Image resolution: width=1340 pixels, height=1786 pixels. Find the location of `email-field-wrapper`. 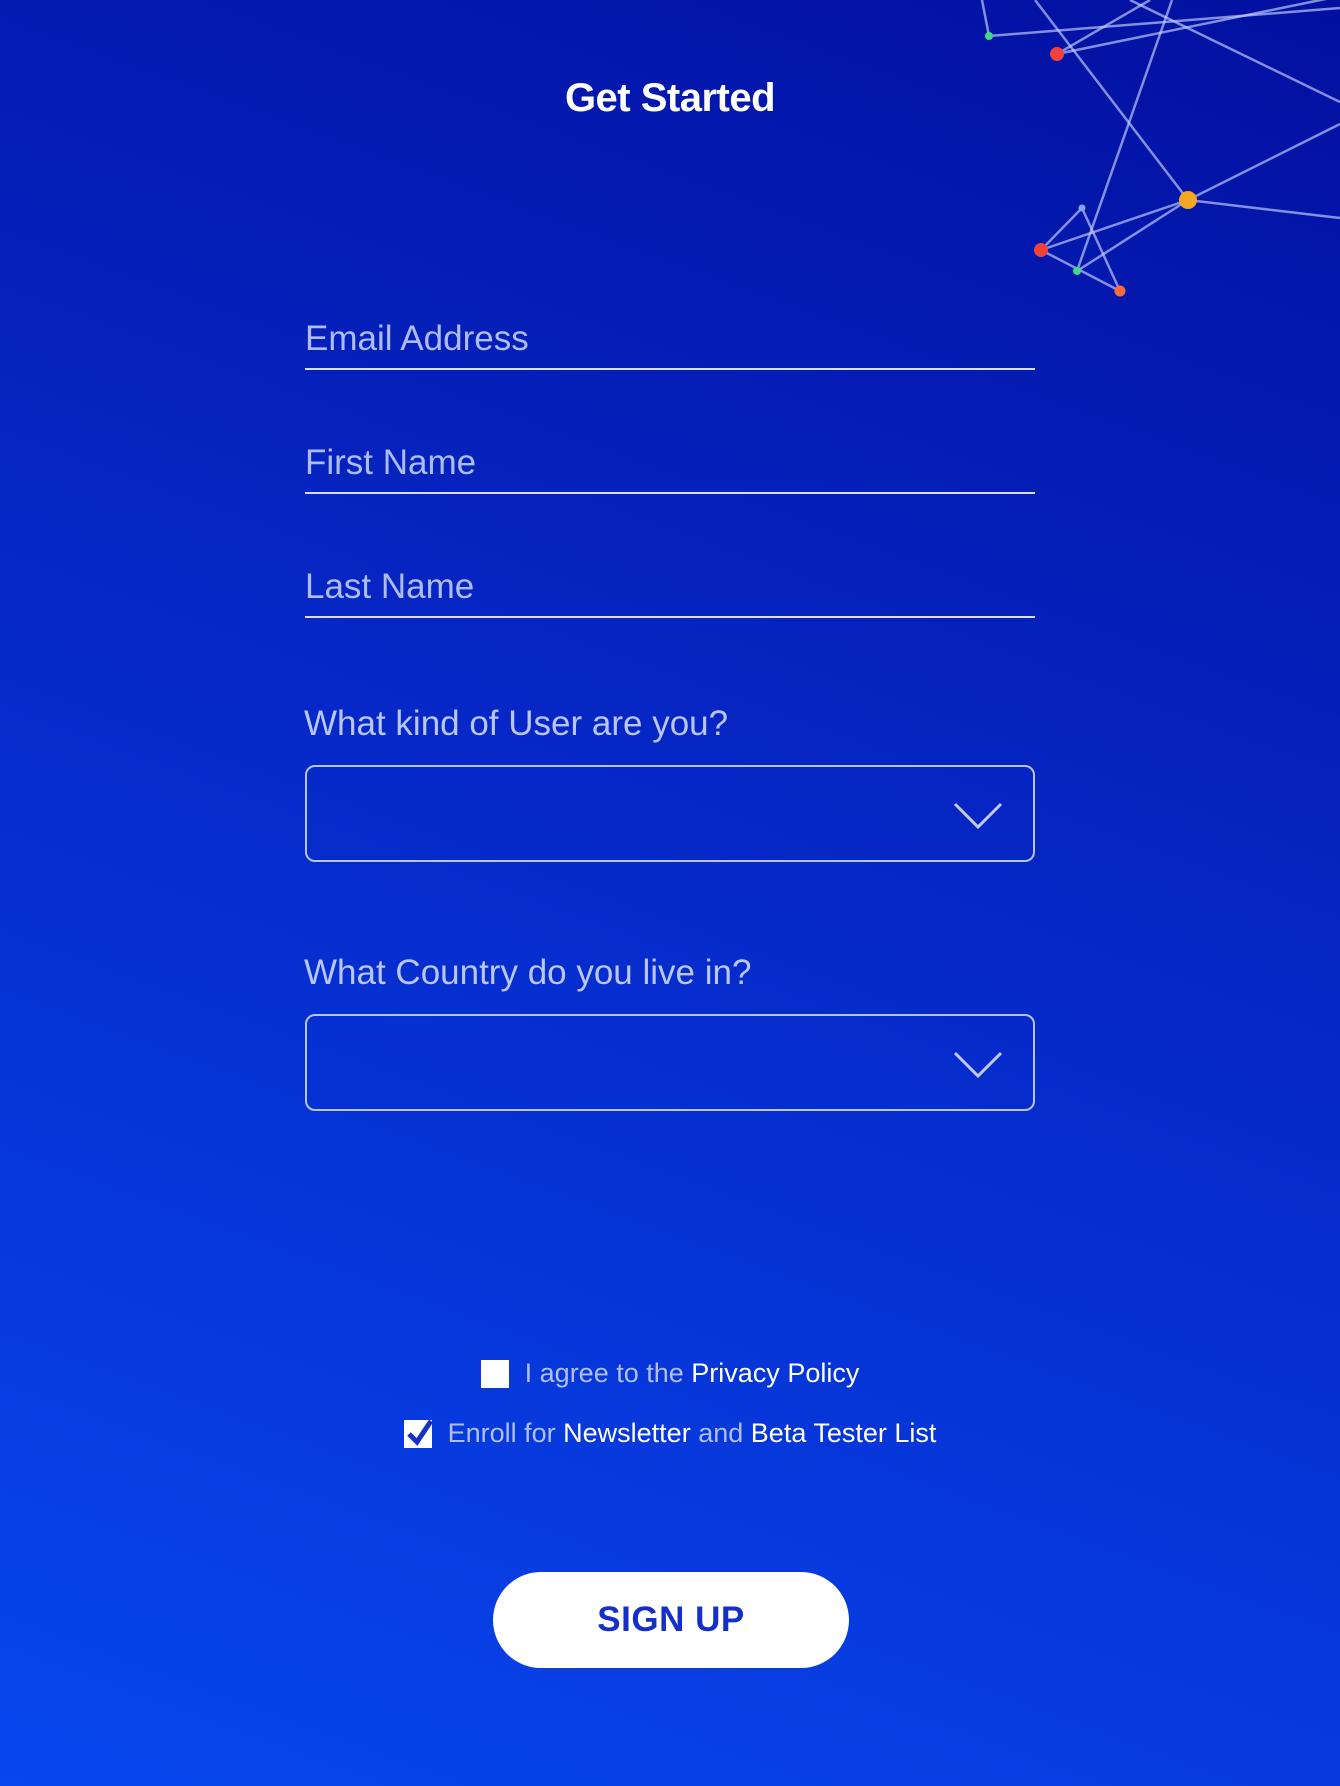

email-field-wrapper is located at coordinates (670, 344).